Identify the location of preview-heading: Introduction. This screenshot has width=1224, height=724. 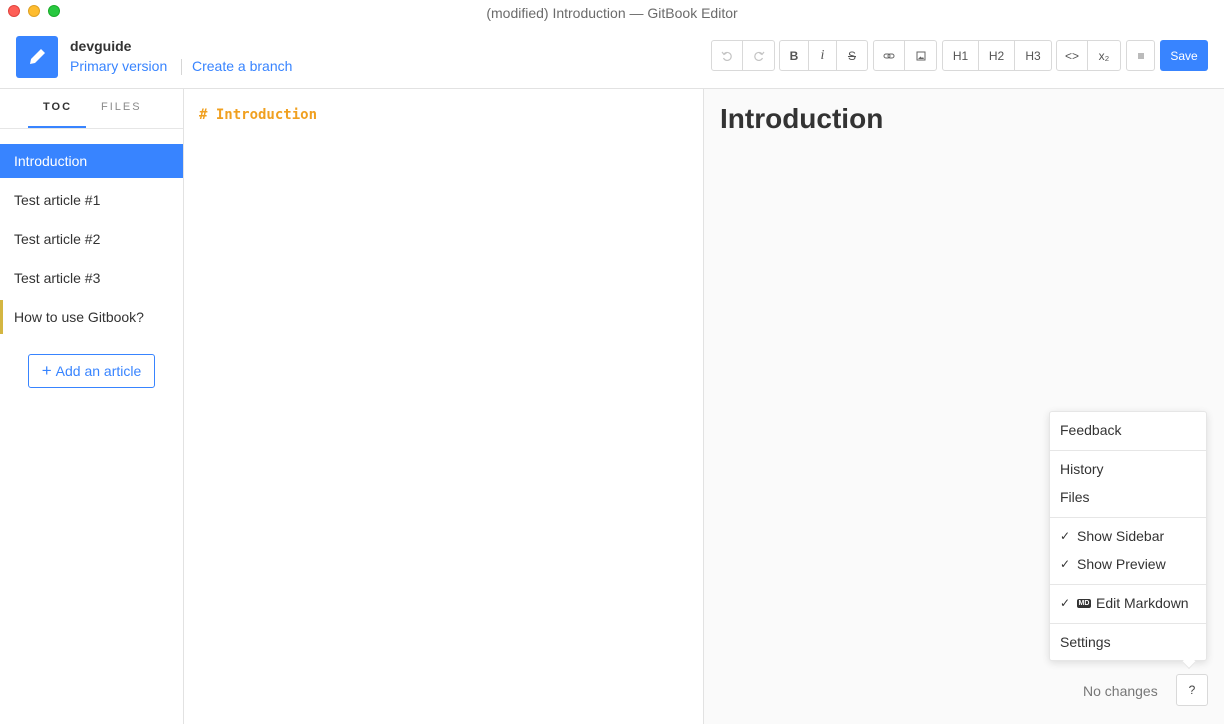
(802, 118).